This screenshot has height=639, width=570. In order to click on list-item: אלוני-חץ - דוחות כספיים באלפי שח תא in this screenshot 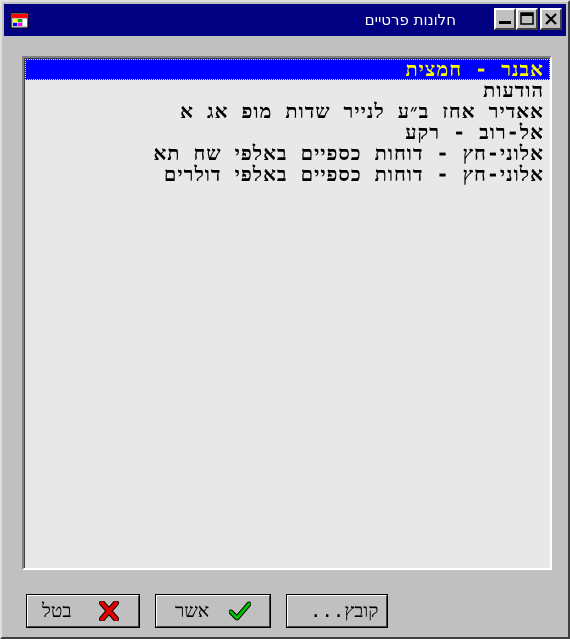, I will do `click(287, 153)`.